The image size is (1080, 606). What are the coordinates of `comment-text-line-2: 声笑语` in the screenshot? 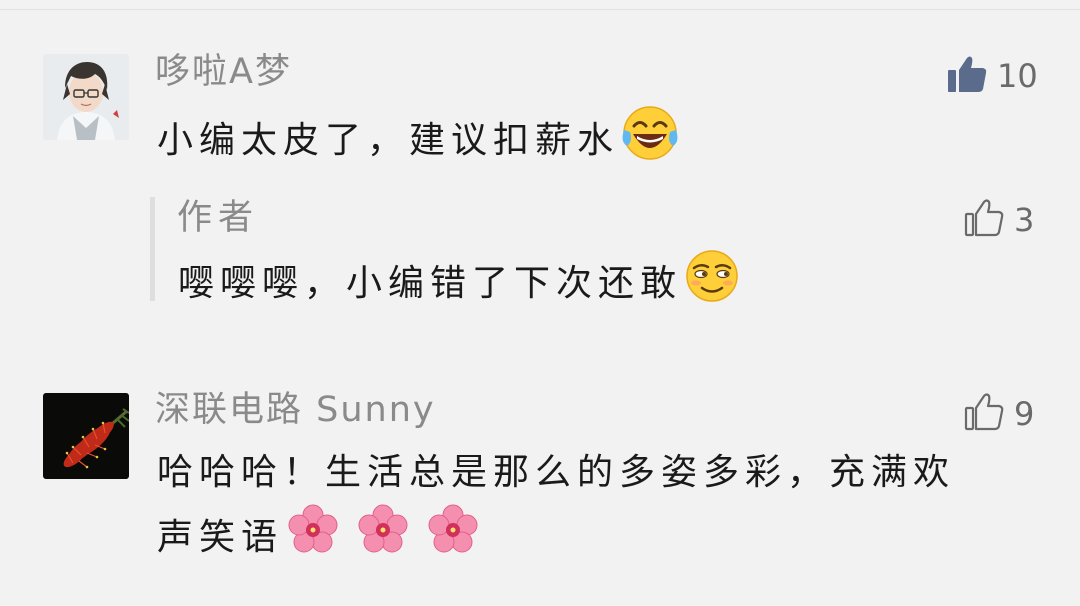 It's located at (318, 539).